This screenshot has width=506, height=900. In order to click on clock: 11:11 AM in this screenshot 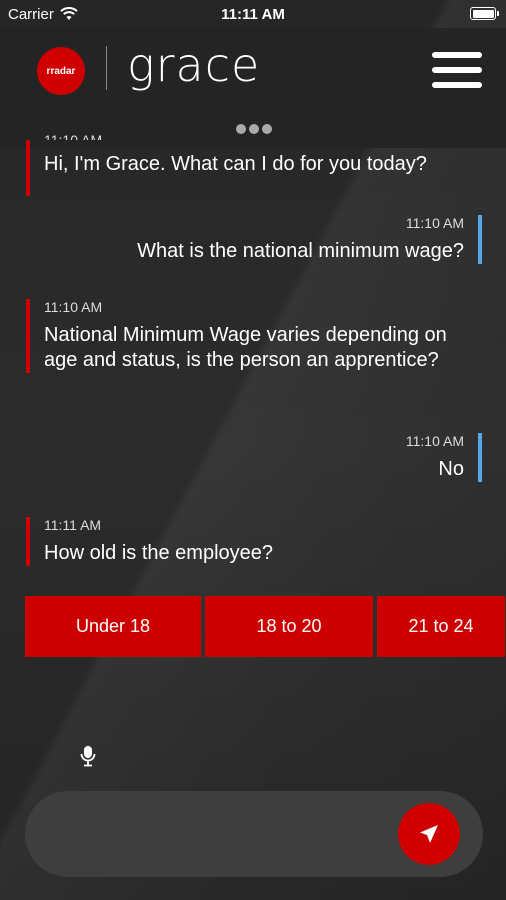, I will do `click(253, 14)`.